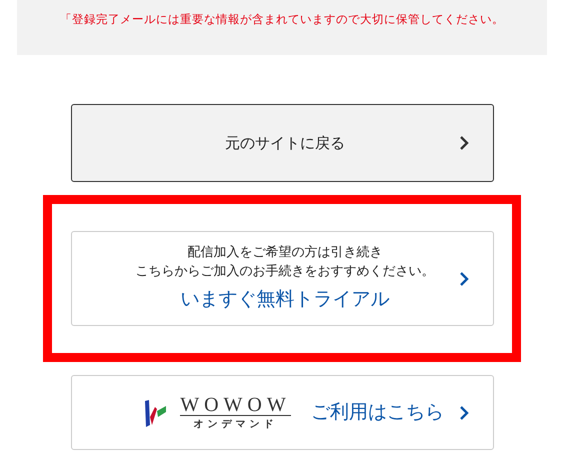 The width and height of the screenshot is (564, 475). I want to click on trial-link-text: いますぐ無料トライアル, so click(285, 299).